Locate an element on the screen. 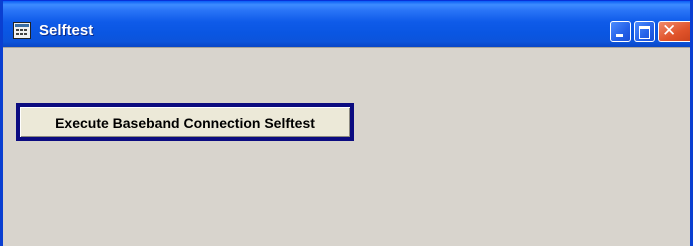  execute-button-label: Execute Baseband Connection Selftest is located at coordinates (185, 123).